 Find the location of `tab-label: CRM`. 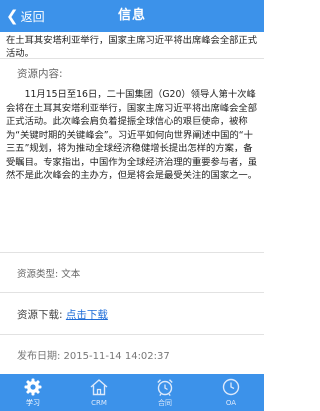

tab-label: CRM is located at coordinates (99, 403).